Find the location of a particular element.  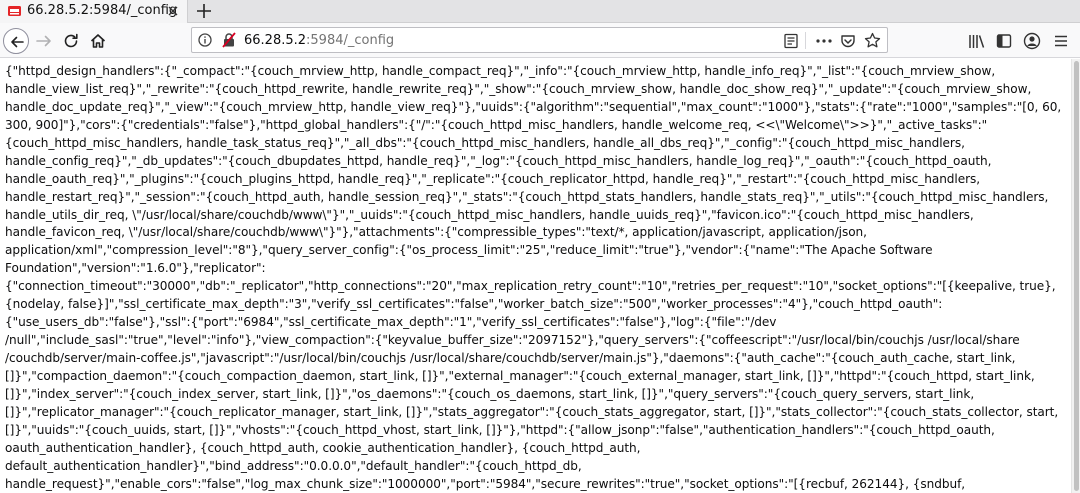

star-icon is located at coordinates (872, 40).